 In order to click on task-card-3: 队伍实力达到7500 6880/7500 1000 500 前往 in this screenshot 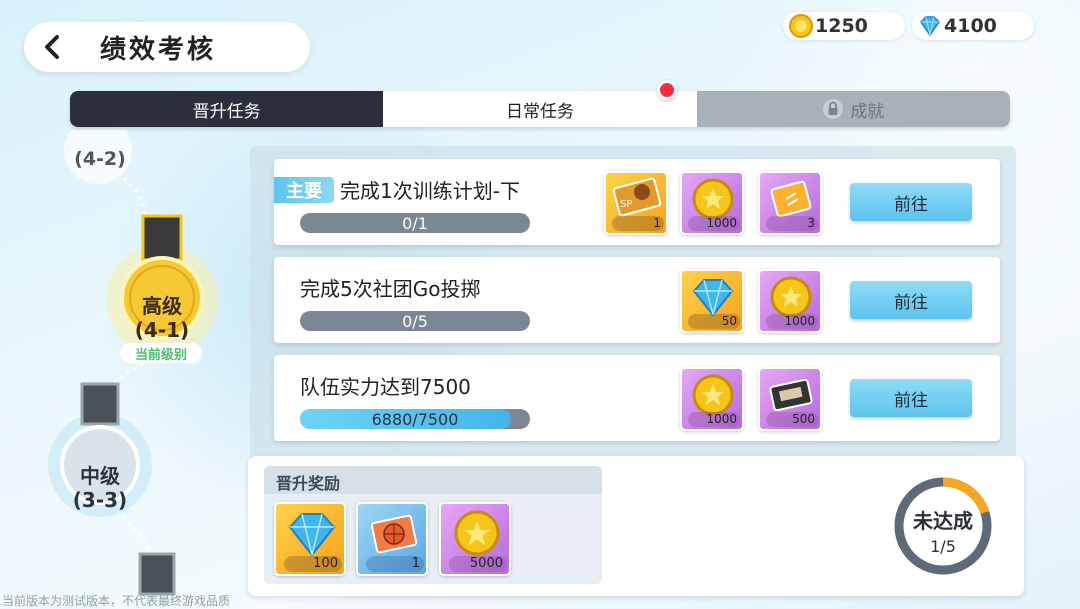, I will do `click(637, 398)`.